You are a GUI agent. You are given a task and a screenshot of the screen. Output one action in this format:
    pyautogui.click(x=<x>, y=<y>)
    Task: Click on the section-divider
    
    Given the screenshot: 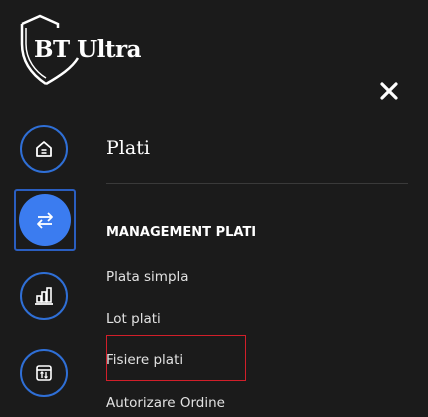 What is the action you would take?
    pyautogui.click(x=257, y=183)
    